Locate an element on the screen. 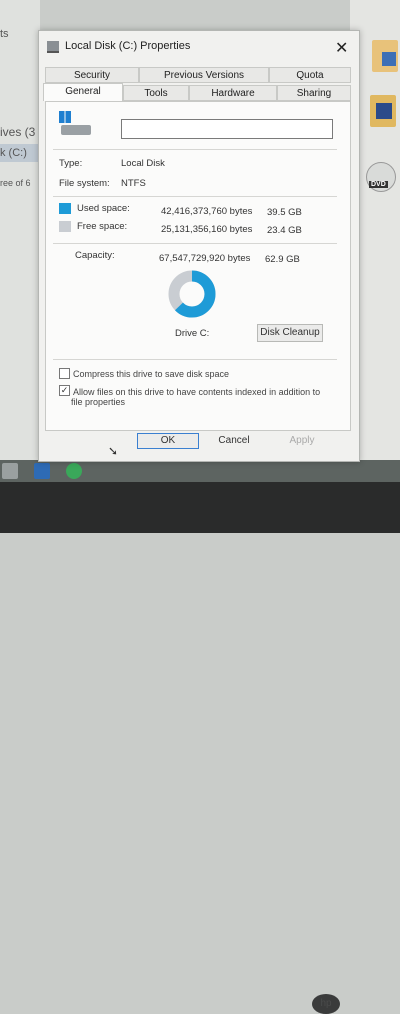  free-space-swatch is located at coordinates (65, 226).